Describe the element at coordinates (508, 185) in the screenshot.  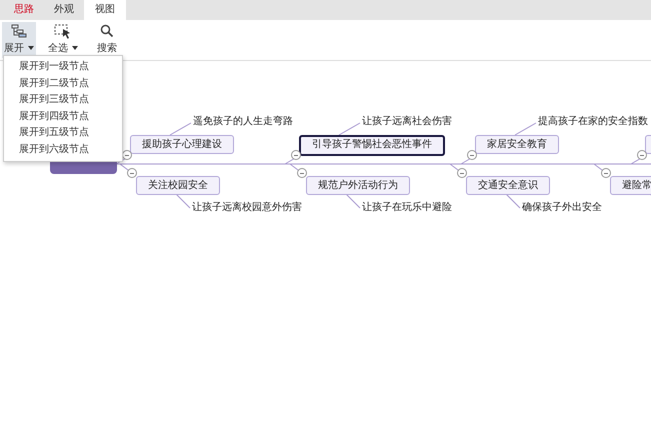
I see `topic-node: 交通安全意识` at that location.